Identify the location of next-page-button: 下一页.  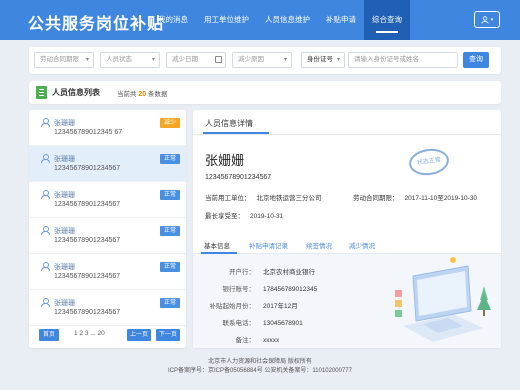
(168, 335).